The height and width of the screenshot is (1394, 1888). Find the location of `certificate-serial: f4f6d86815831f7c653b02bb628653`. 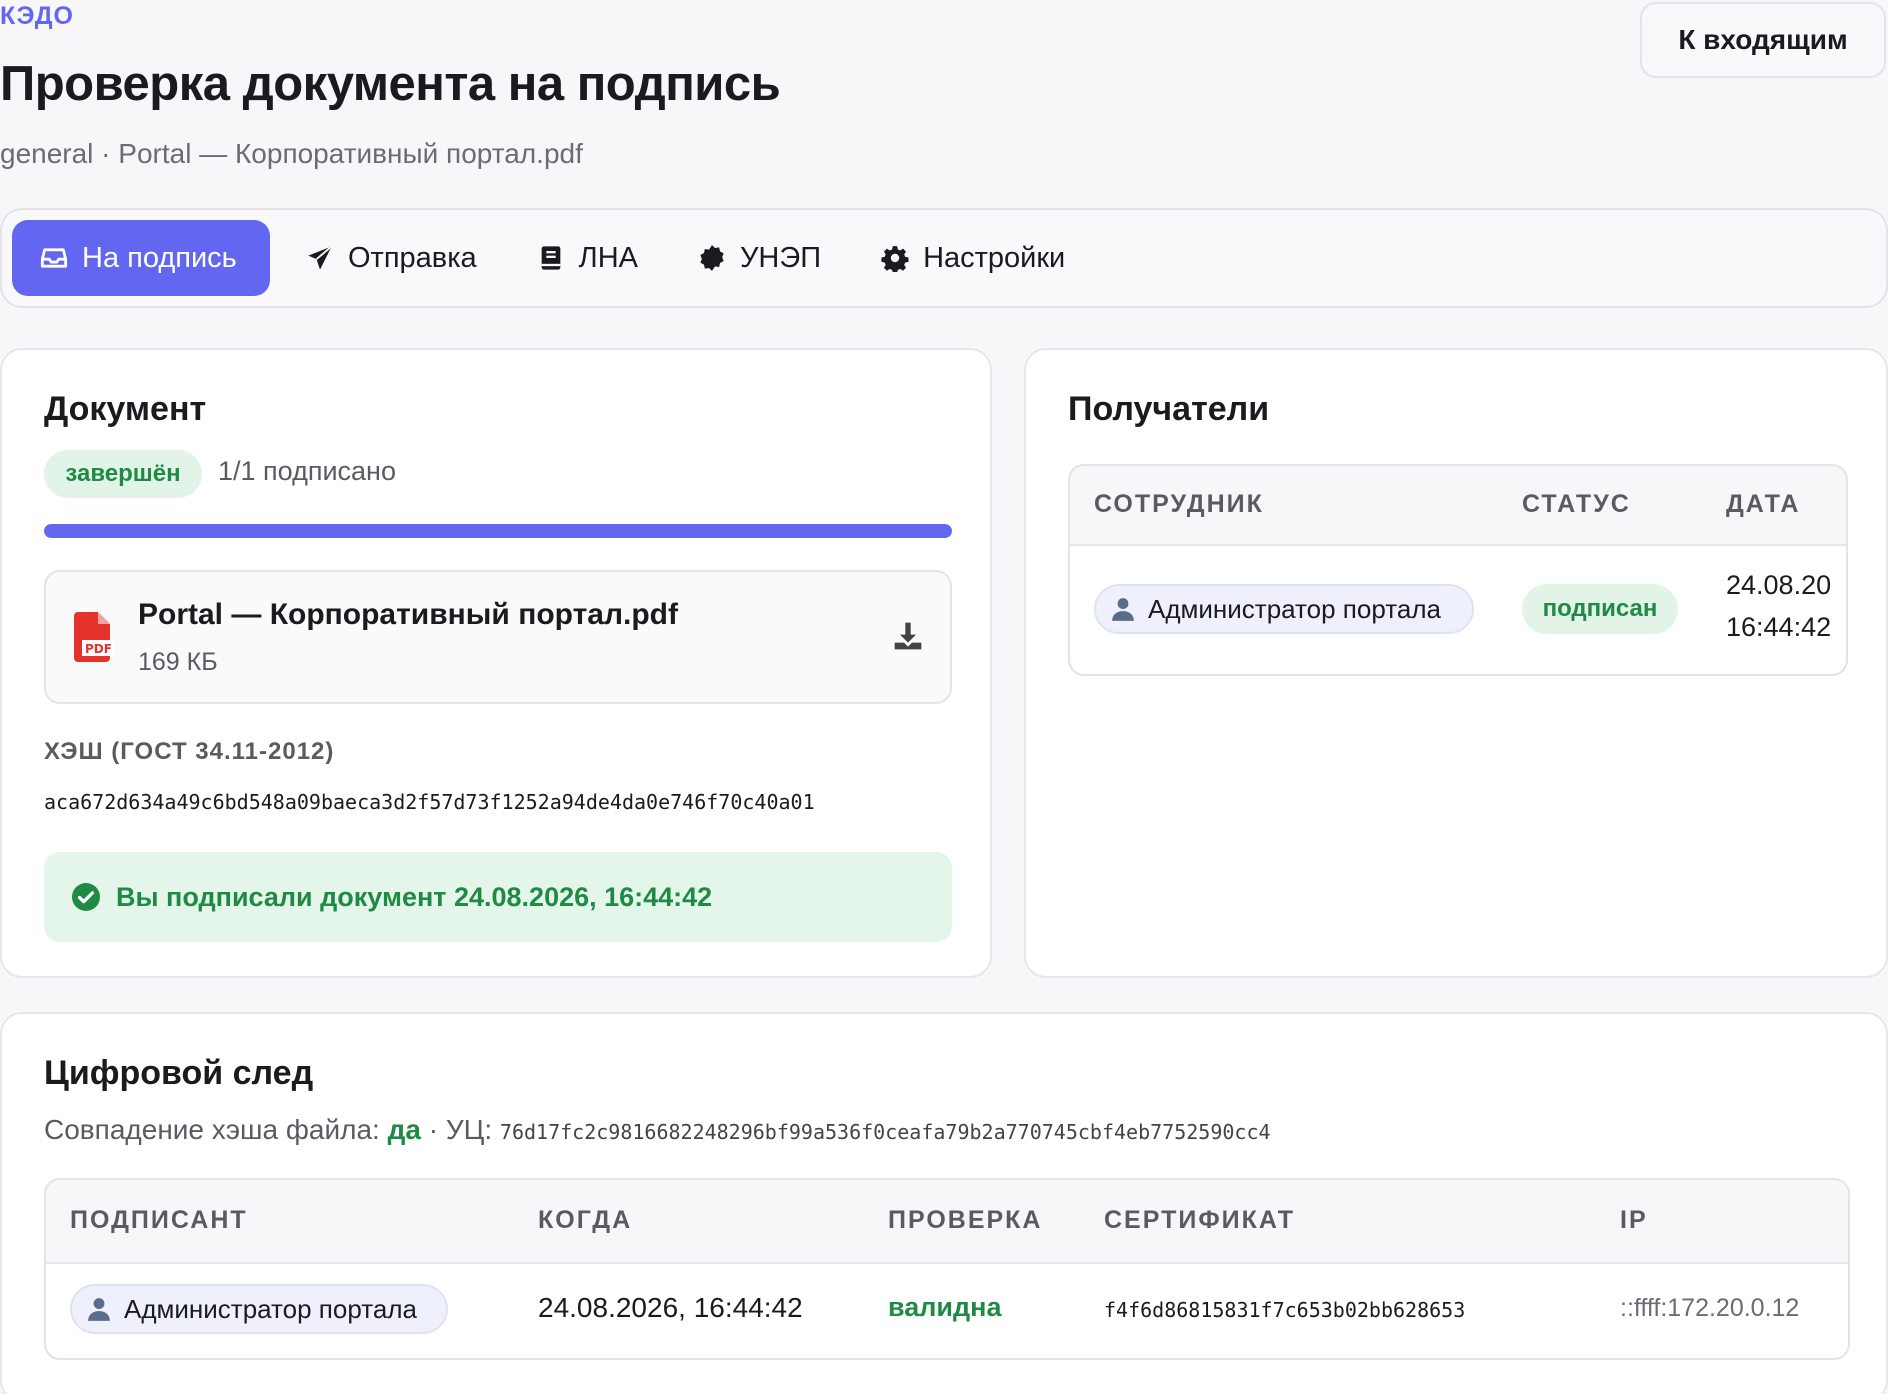

certificate-serial: f4f6d86815831f7c653b02bb628653 is located at coordinates (1285, 1310).